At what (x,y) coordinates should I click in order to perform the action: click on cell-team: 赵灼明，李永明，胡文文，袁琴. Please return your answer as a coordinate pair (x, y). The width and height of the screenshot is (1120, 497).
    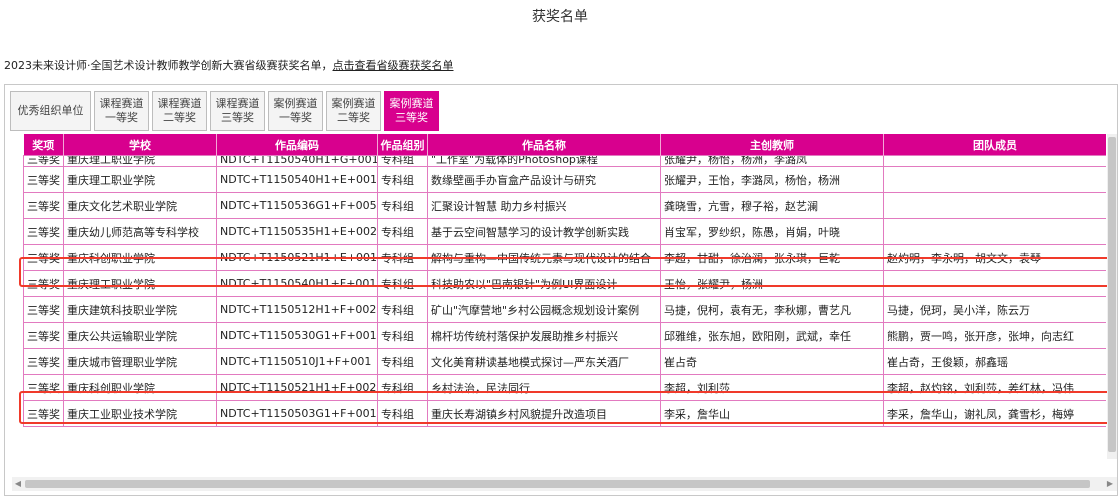
    Looking at the image, I should click on (994, 257).